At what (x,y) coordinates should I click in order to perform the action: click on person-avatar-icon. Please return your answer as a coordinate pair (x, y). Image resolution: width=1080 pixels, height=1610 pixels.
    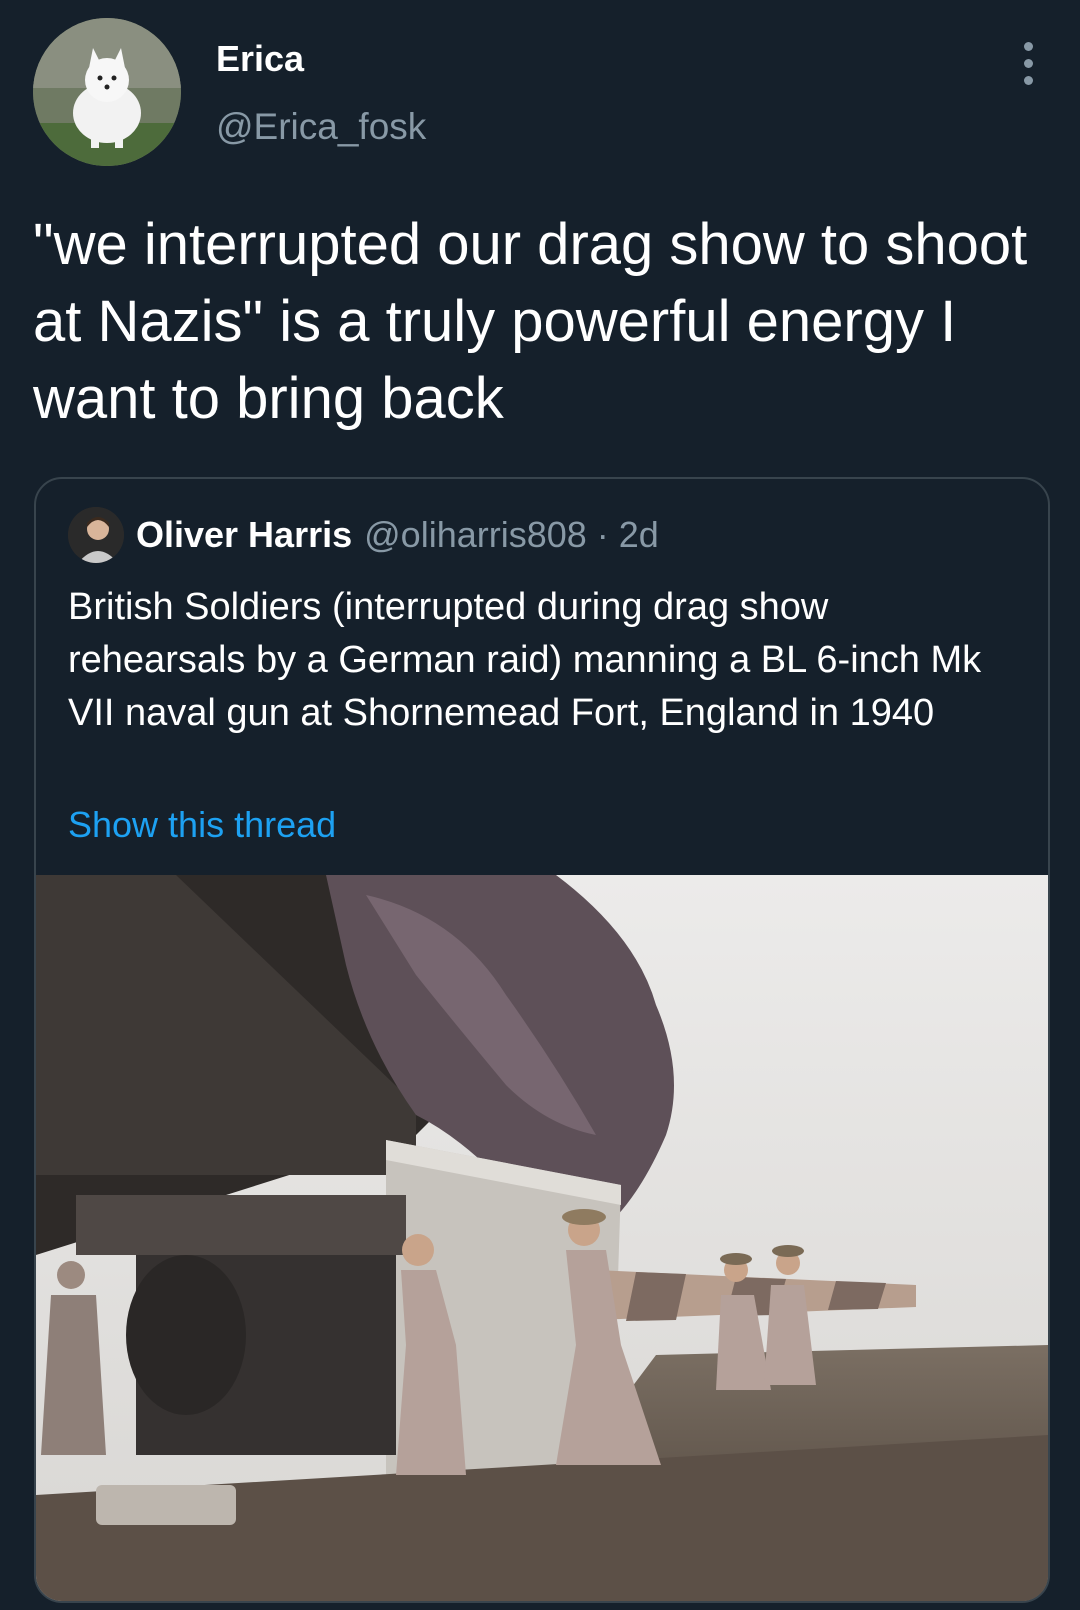
    Looking at the image, I should click on (96, 535).